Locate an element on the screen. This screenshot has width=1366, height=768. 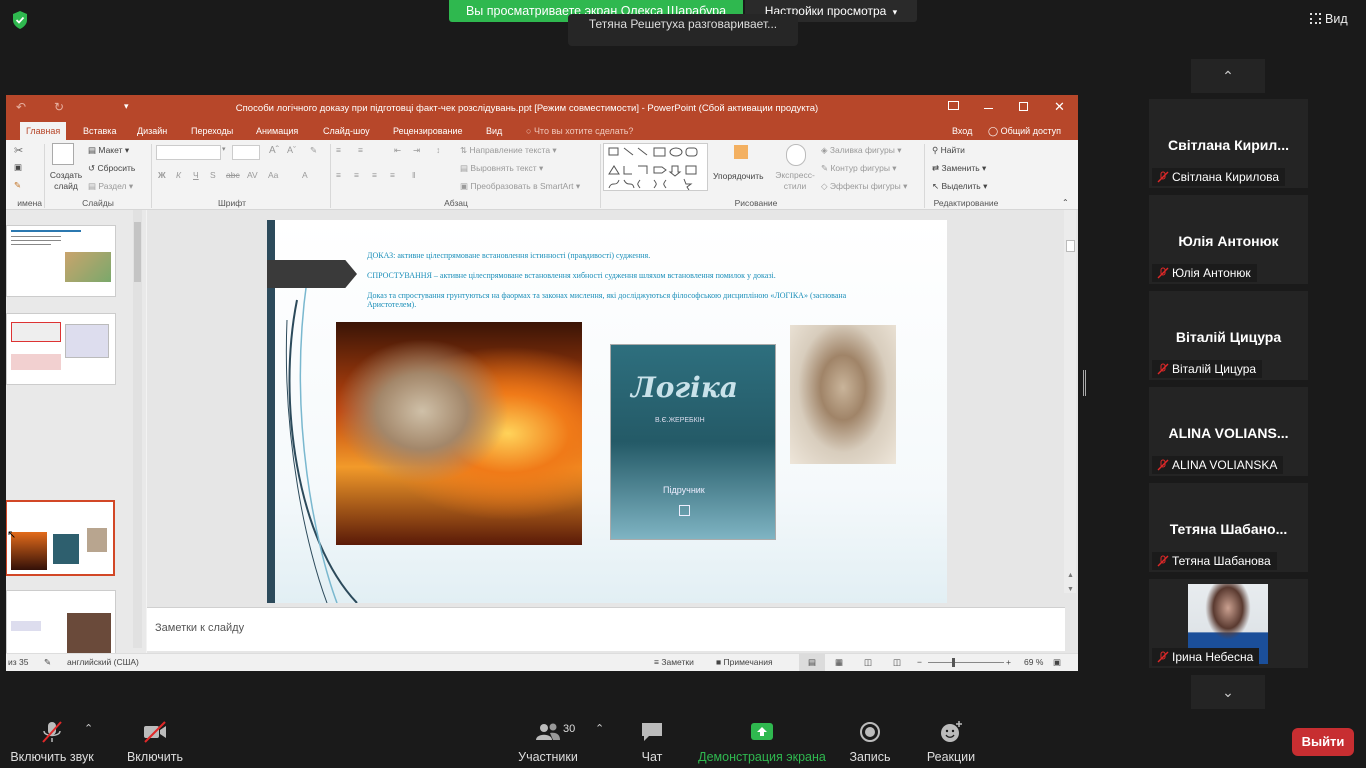
arrange-button: Упорядочить is located at coordinates (738, 176).